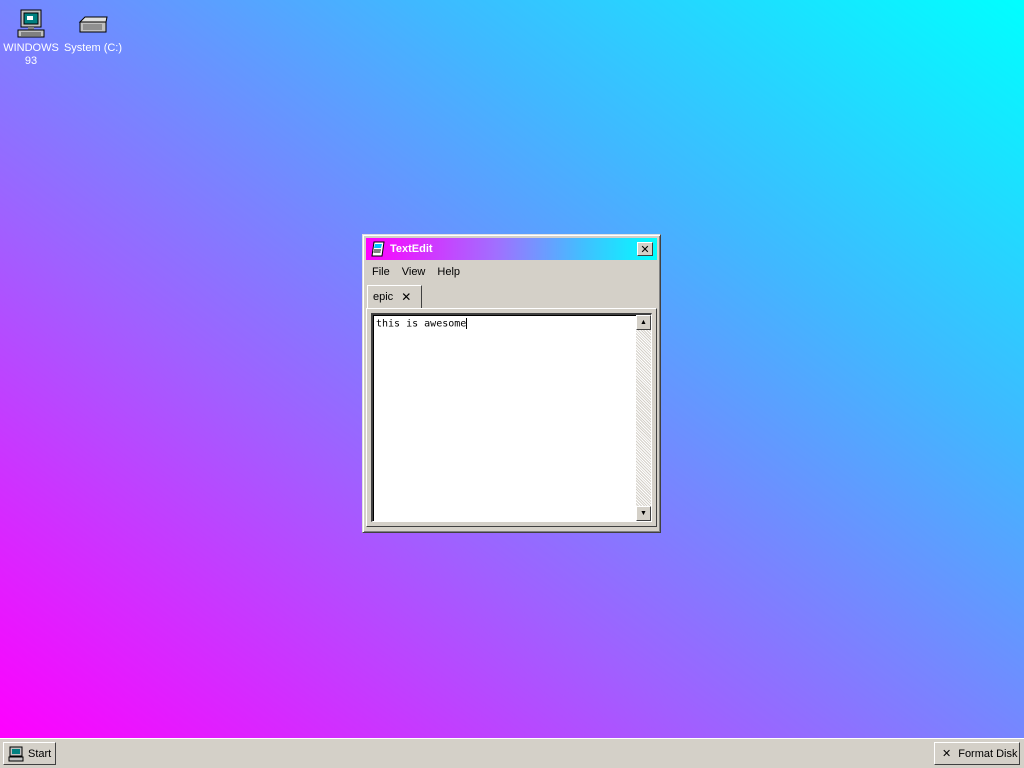 This screenshot has width=1024, height=768. I want to click on menu-file: File, so click(381, 272).